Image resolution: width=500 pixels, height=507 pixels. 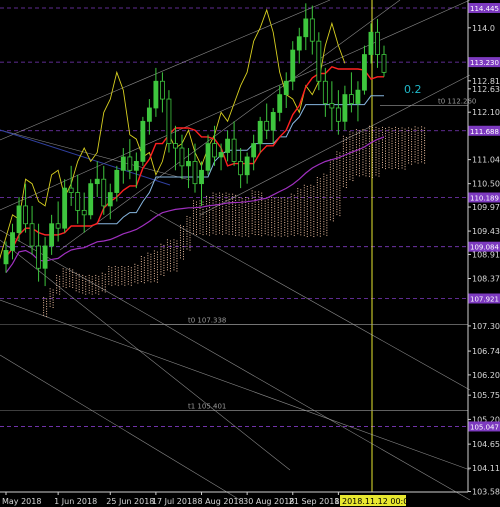 What do you see at coordinates (486, 375) in the screenshot?
I see `y-tick-label-18: 106.205` at bounding box center [486, 375].